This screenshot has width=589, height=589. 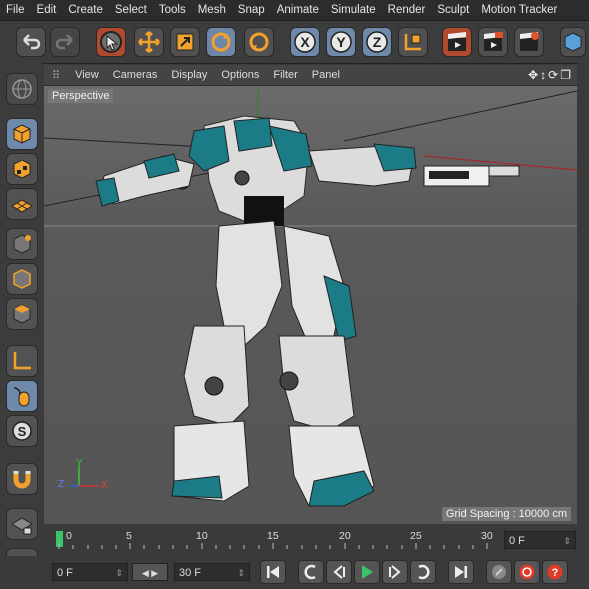 What do you see at coordinates (22, 431) in the screenshot?
I see `solo-snap-button: S` at bounding box center [22, 431].